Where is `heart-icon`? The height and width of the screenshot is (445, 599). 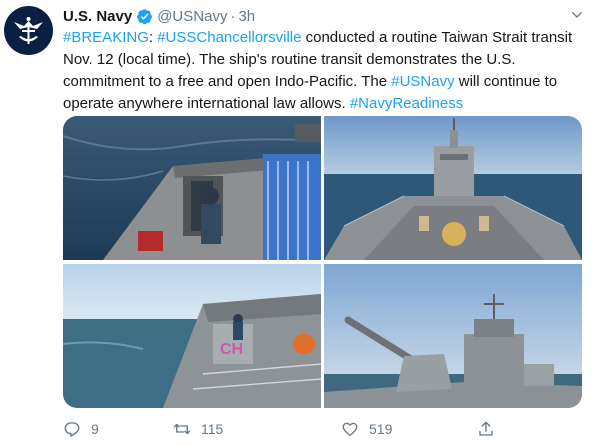
heart-icon is located at coordinates (350, 429).